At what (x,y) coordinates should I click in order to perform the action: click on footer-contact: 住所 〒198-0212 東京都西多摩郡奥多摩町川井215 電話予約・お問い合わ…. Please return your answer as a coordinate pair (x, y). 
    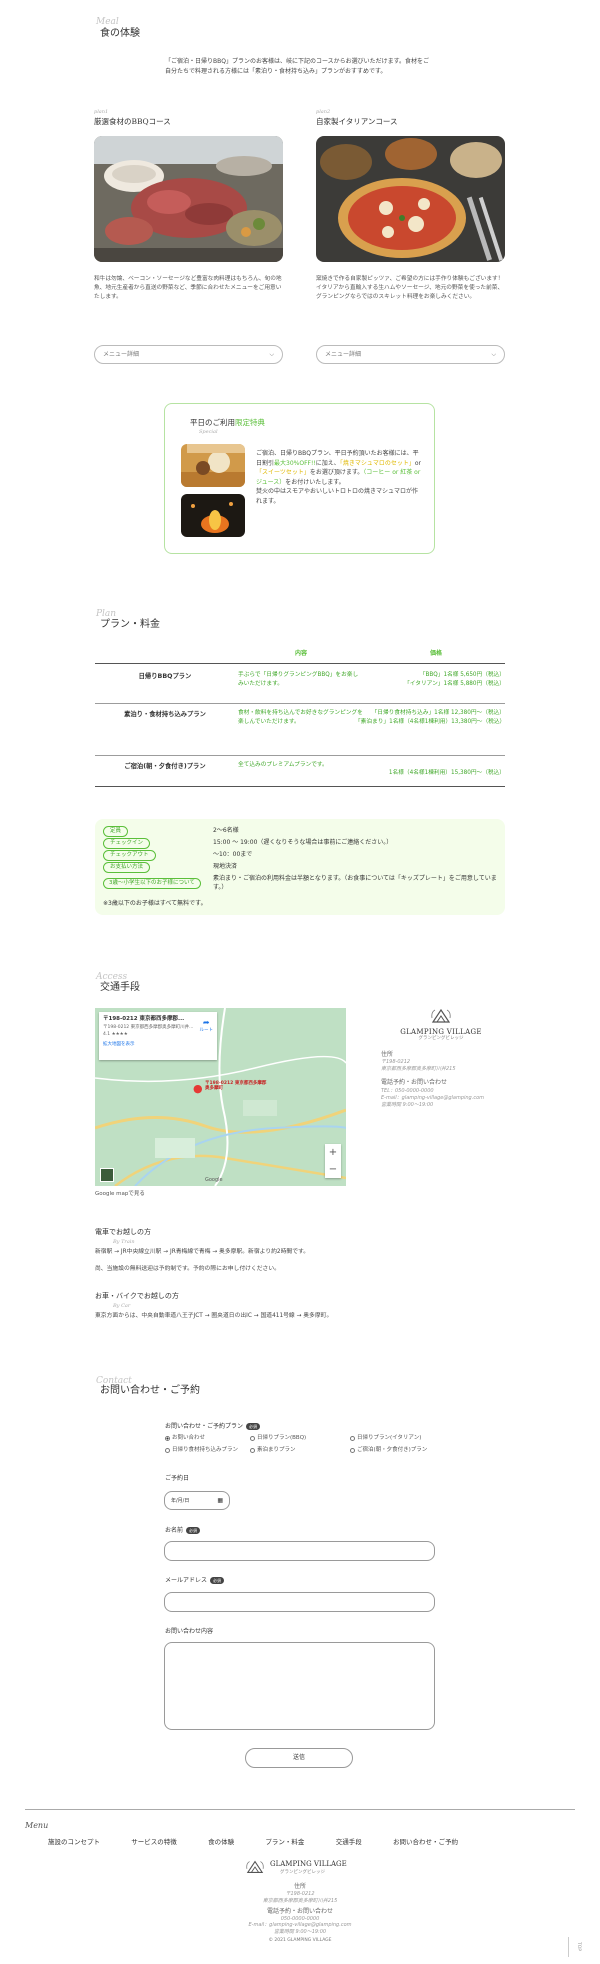
    Looking at the image, I should click on (300, 1913).